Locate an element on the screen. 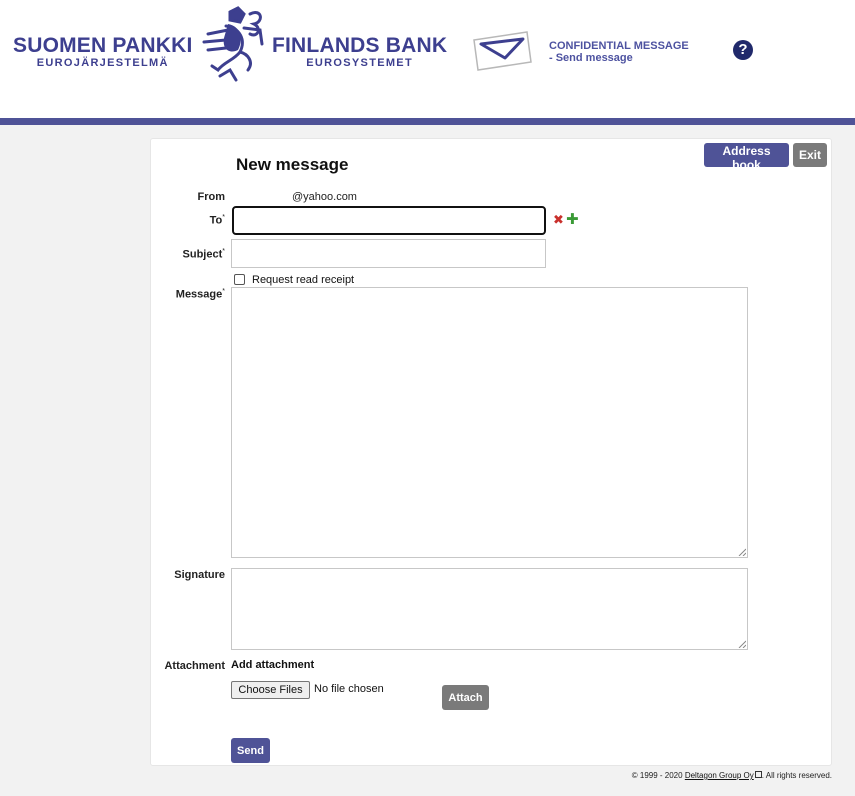  to-input is located at coordinates (389, 220).